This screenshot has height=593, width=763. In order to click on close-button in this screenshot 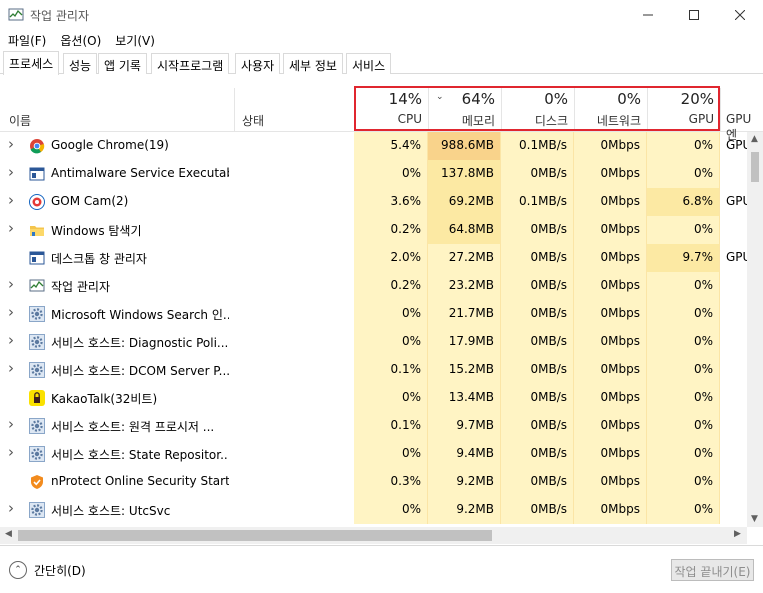, I will do `click(740, 15)`.